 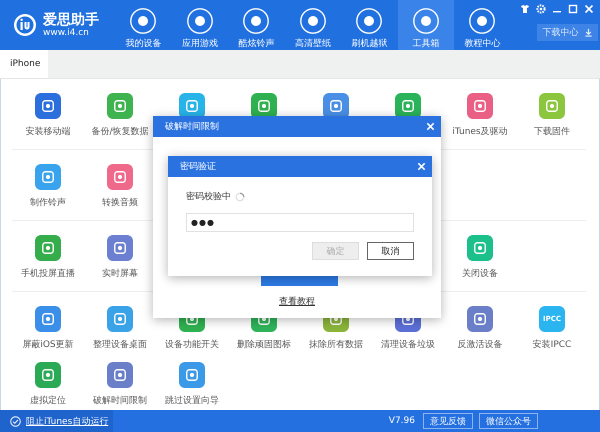 I want to click on tool-label: 屏蔽iOS更新, so click(x=48, y=345).